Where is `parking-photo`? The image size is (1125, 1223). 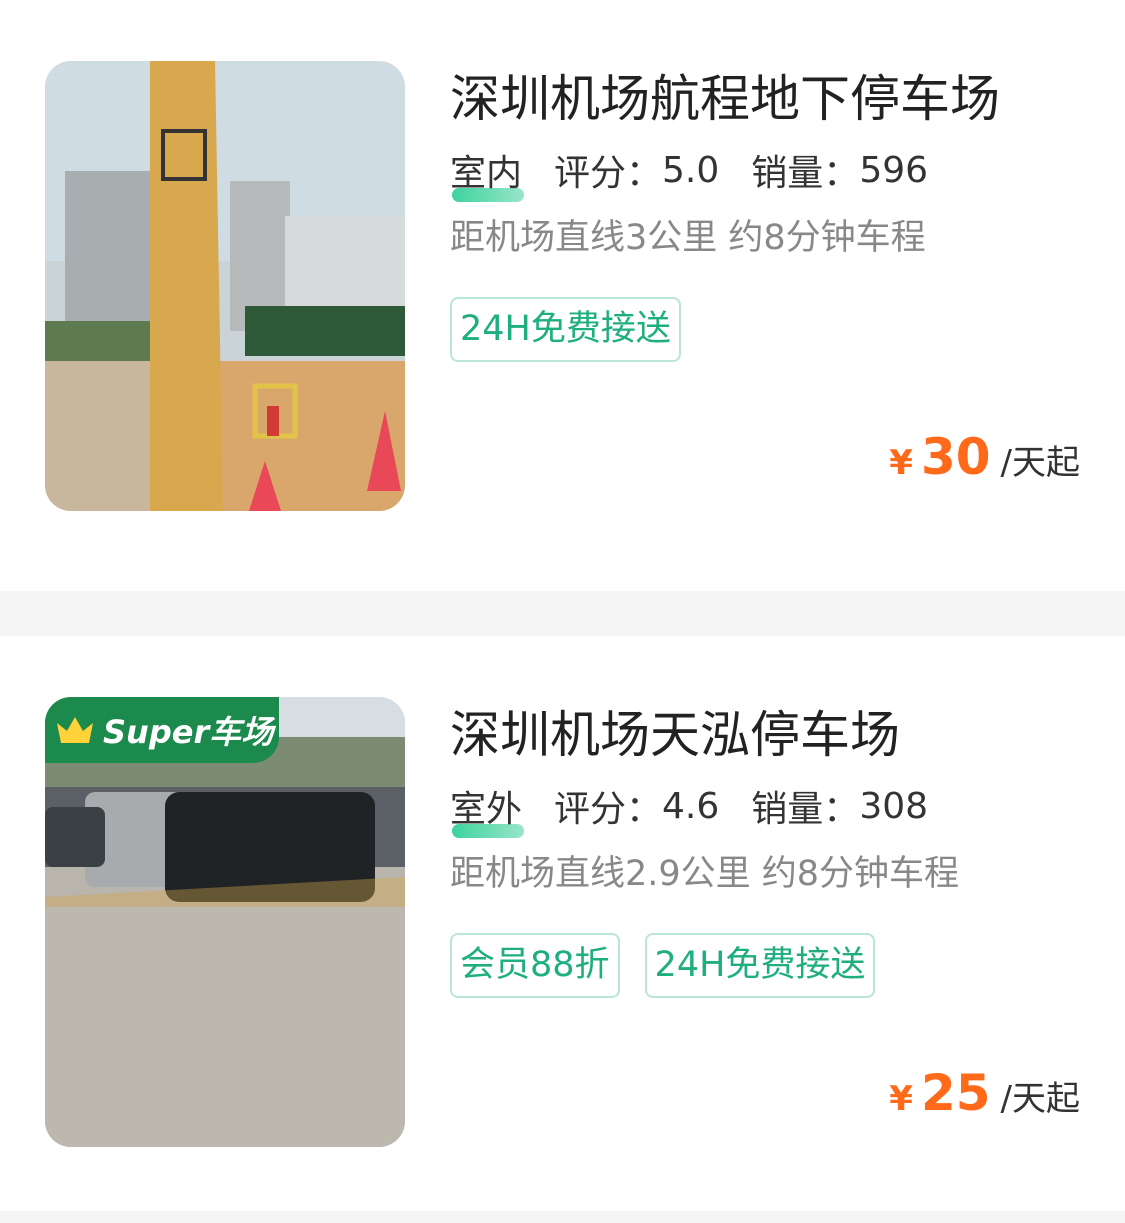
parking-photo is located at coordinates (225, 286).